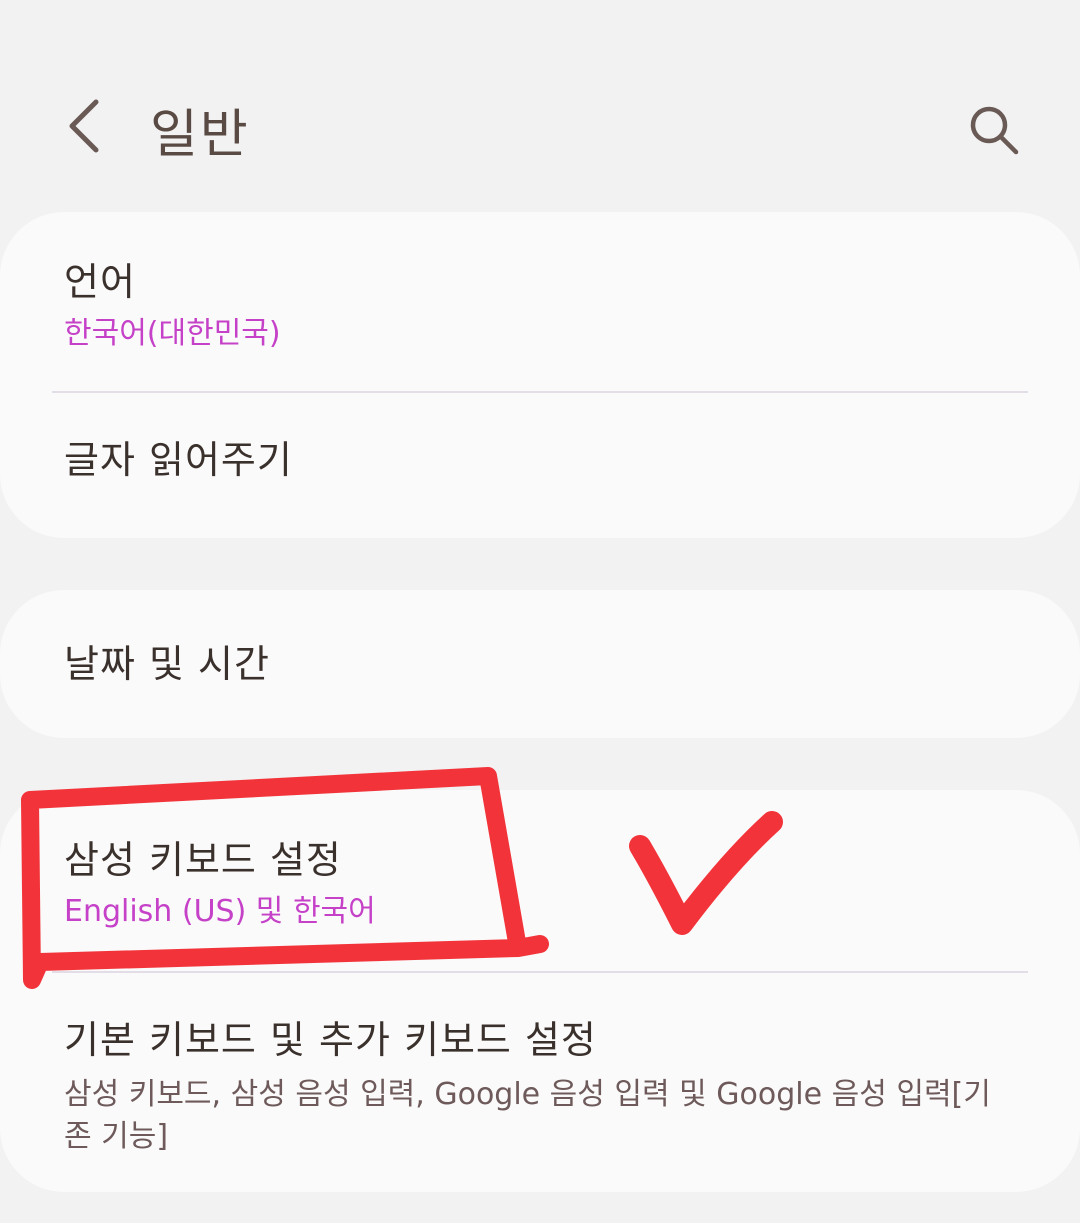  I want to click on search-icon, so click(994, 130).